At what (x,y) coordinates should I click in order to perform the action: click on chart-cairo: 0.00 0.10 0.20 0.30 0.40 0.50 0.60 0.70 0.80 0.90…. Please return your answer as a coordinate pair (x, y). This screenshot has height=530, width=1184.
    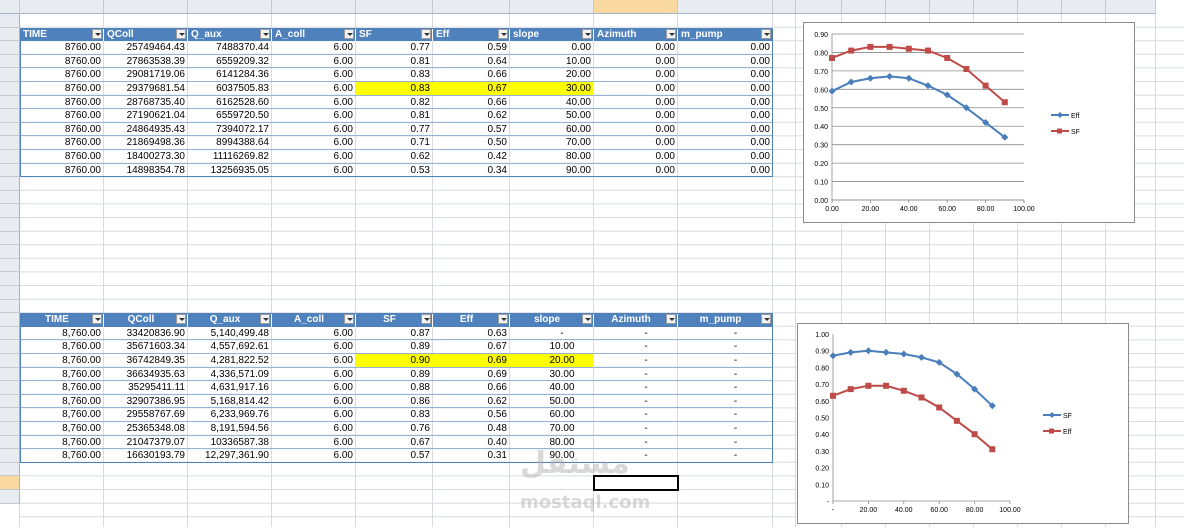
    Looking at the image, I should click on (969, 122).